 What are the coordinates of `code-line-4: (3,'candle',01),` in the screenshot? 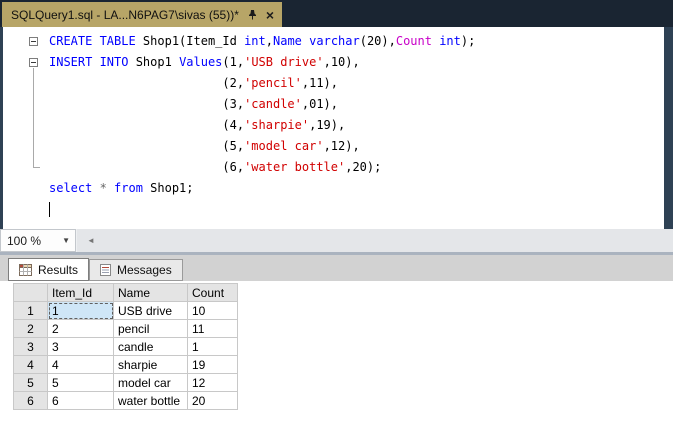 It's located at (262, 104).